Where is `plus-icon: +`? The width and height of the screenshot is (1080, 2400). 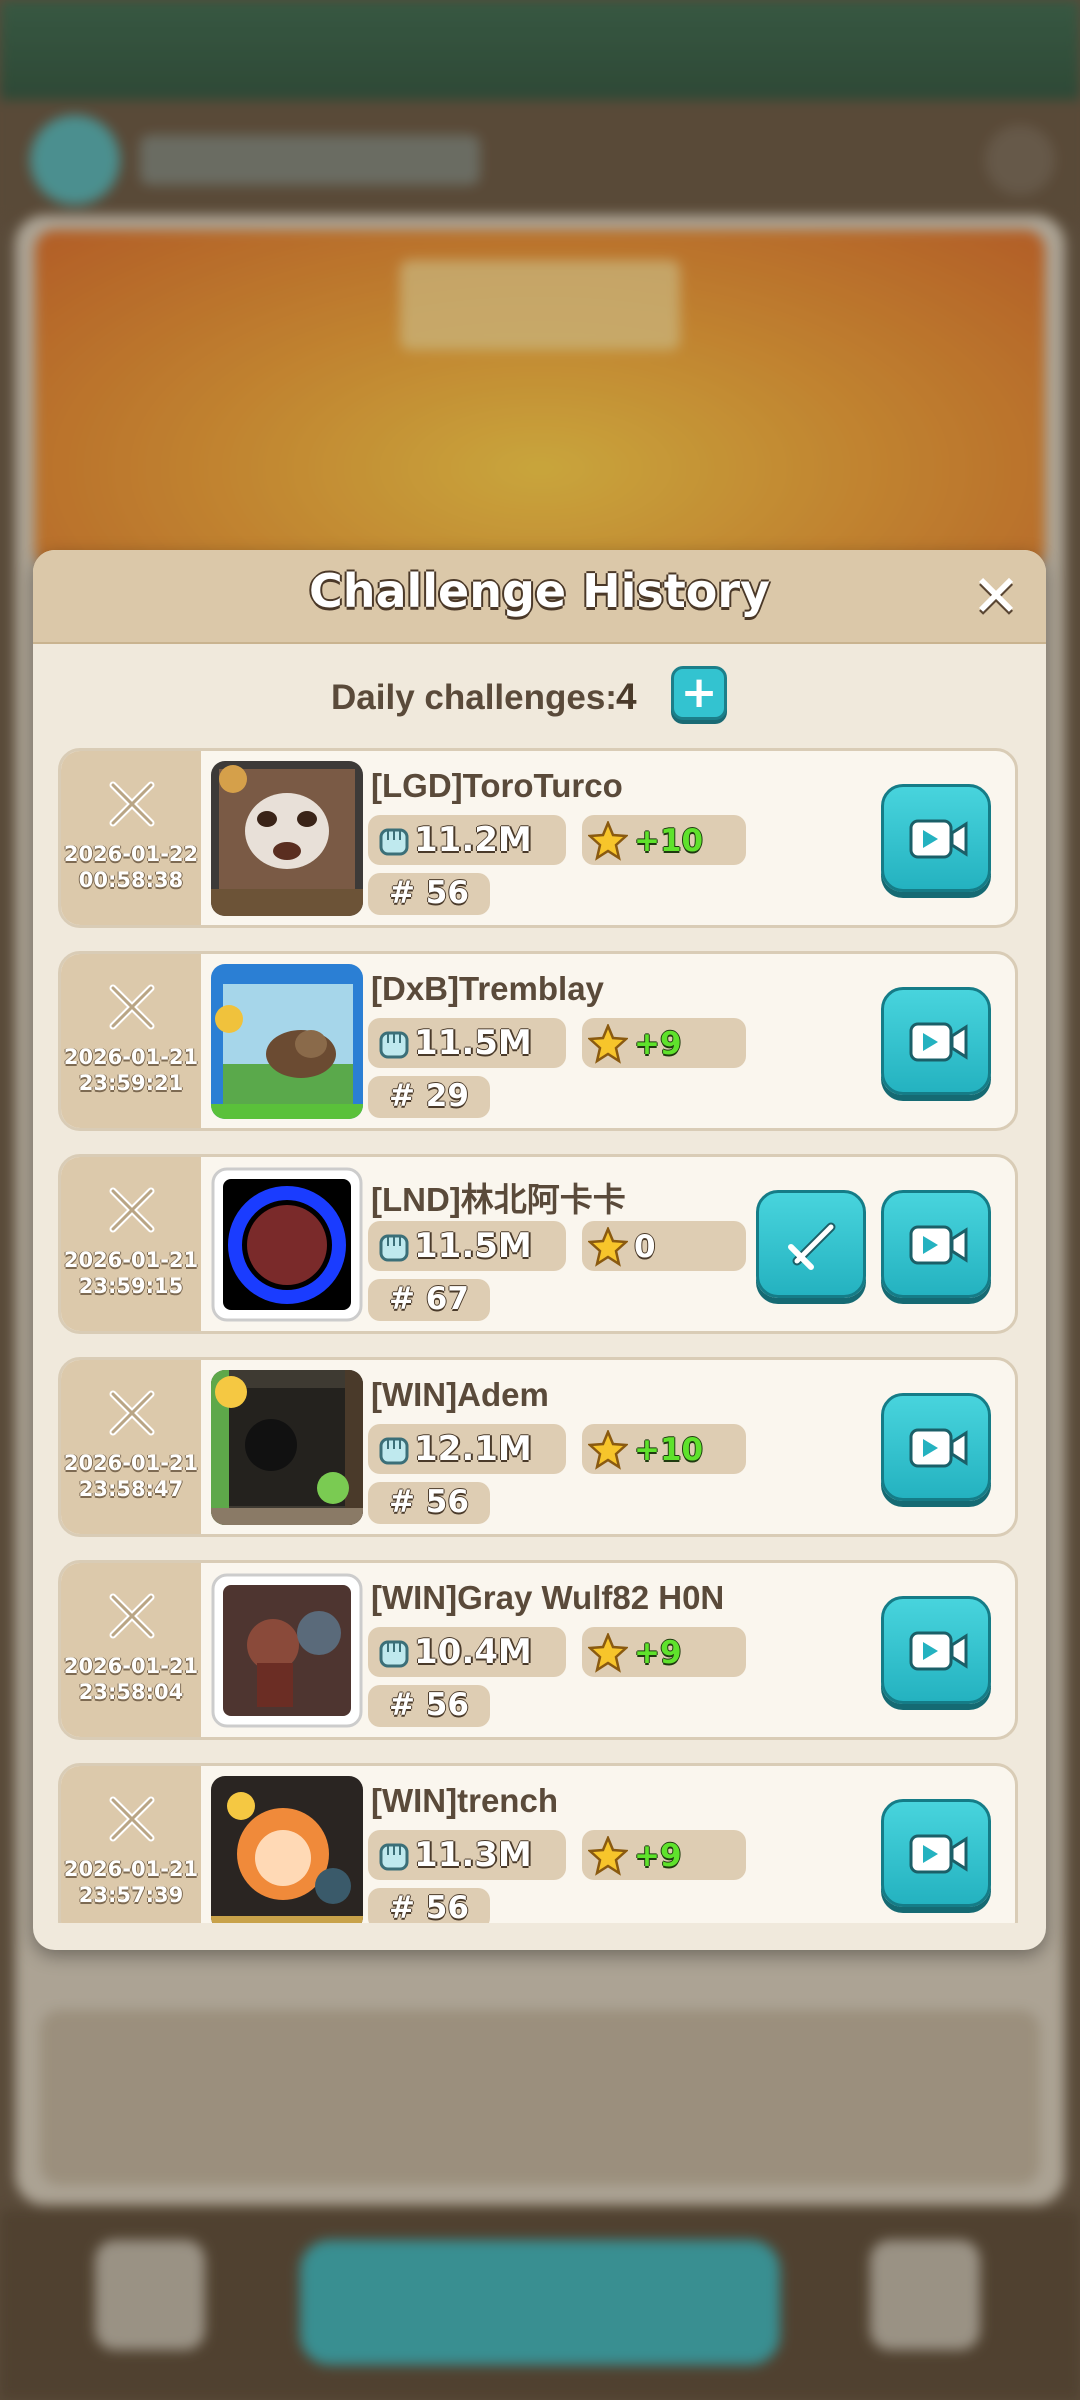 plus-icon: + is located at coordinates (699, 692).